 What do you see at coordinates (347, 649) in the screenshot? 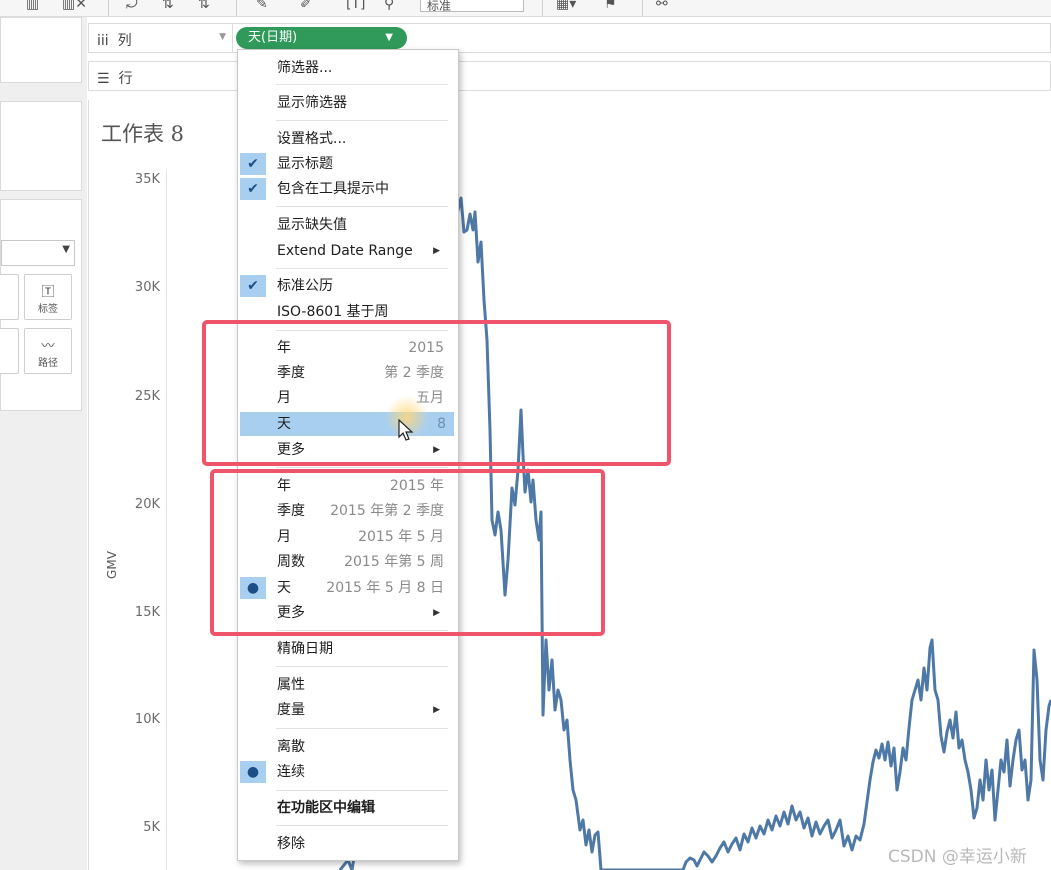
I see `menu-item-exact-date: 精确日期` at bounding box center [347, 649].